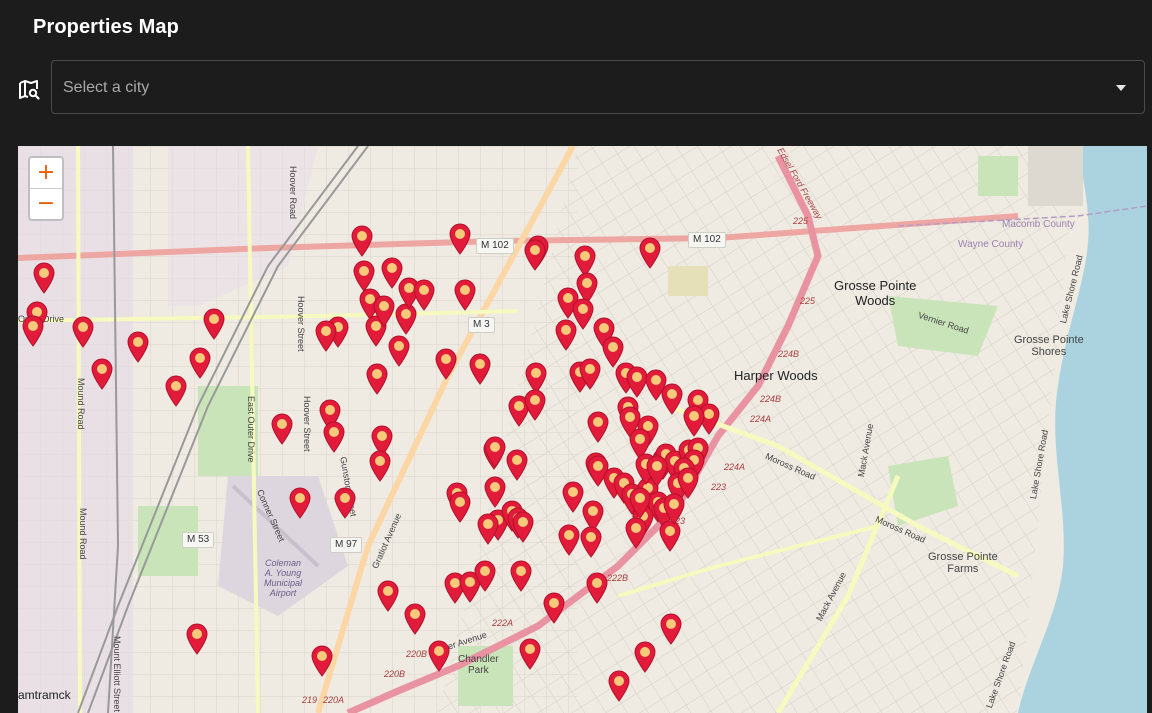 This screenshot has height=713, width=1152. What do you see at coordinates (789, 354) in the screenshot?
I see `label-exit-224b-a: 224B` at bounding box center [789, 354].